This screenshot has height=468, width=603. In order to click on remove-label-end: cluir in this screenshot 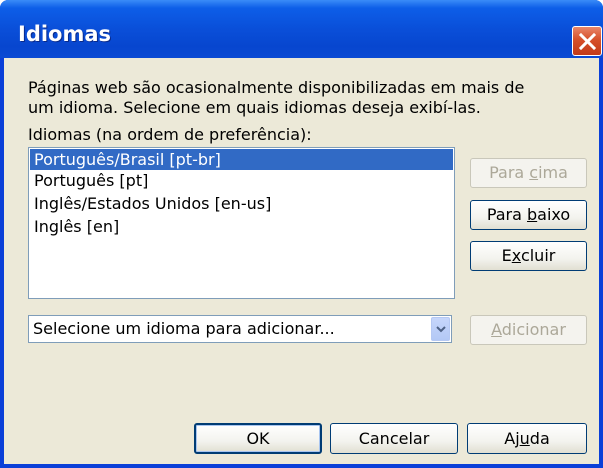, I will do `click(538, 255)`.